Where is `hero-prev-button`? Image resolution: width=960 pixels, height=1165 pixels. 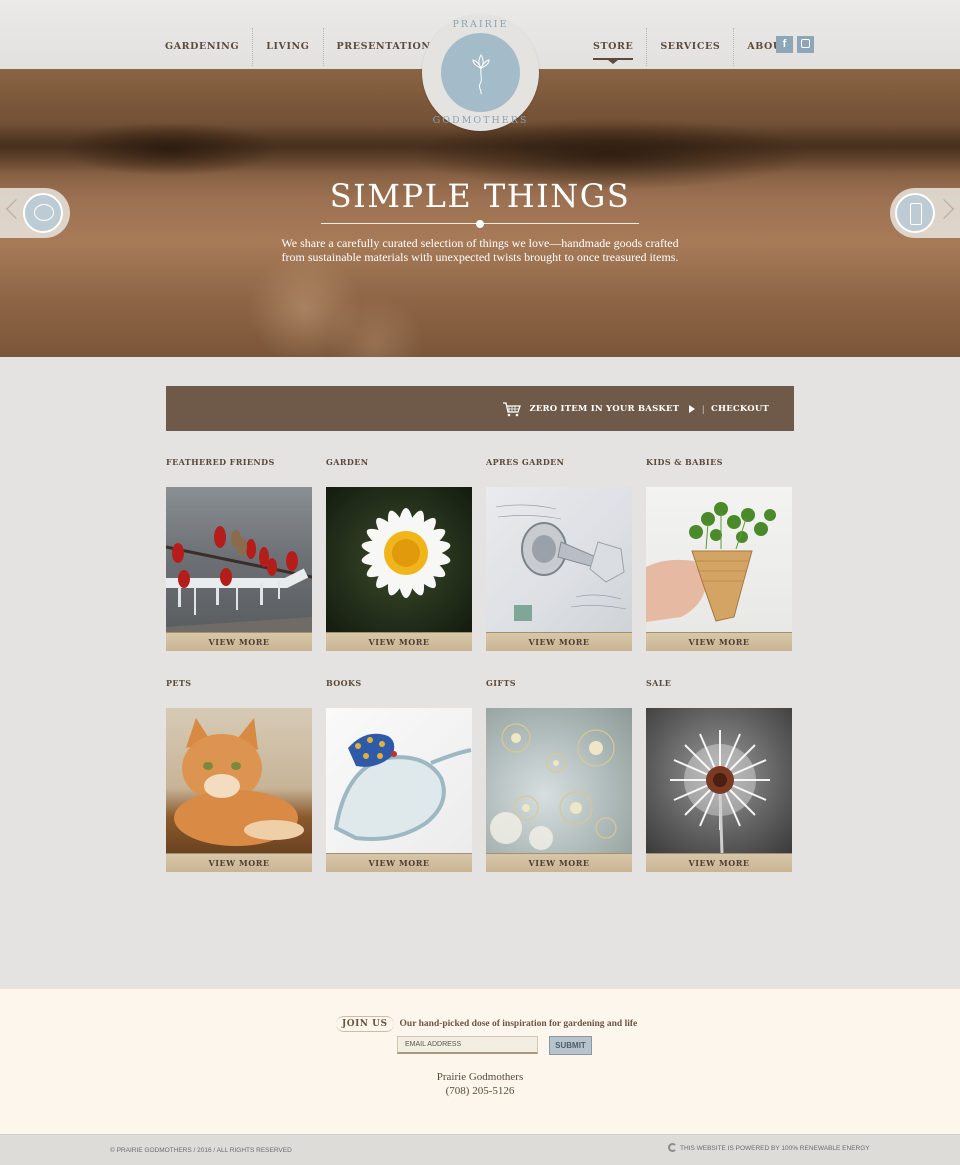 hero-prev-button is located at coordinates (35, 213).